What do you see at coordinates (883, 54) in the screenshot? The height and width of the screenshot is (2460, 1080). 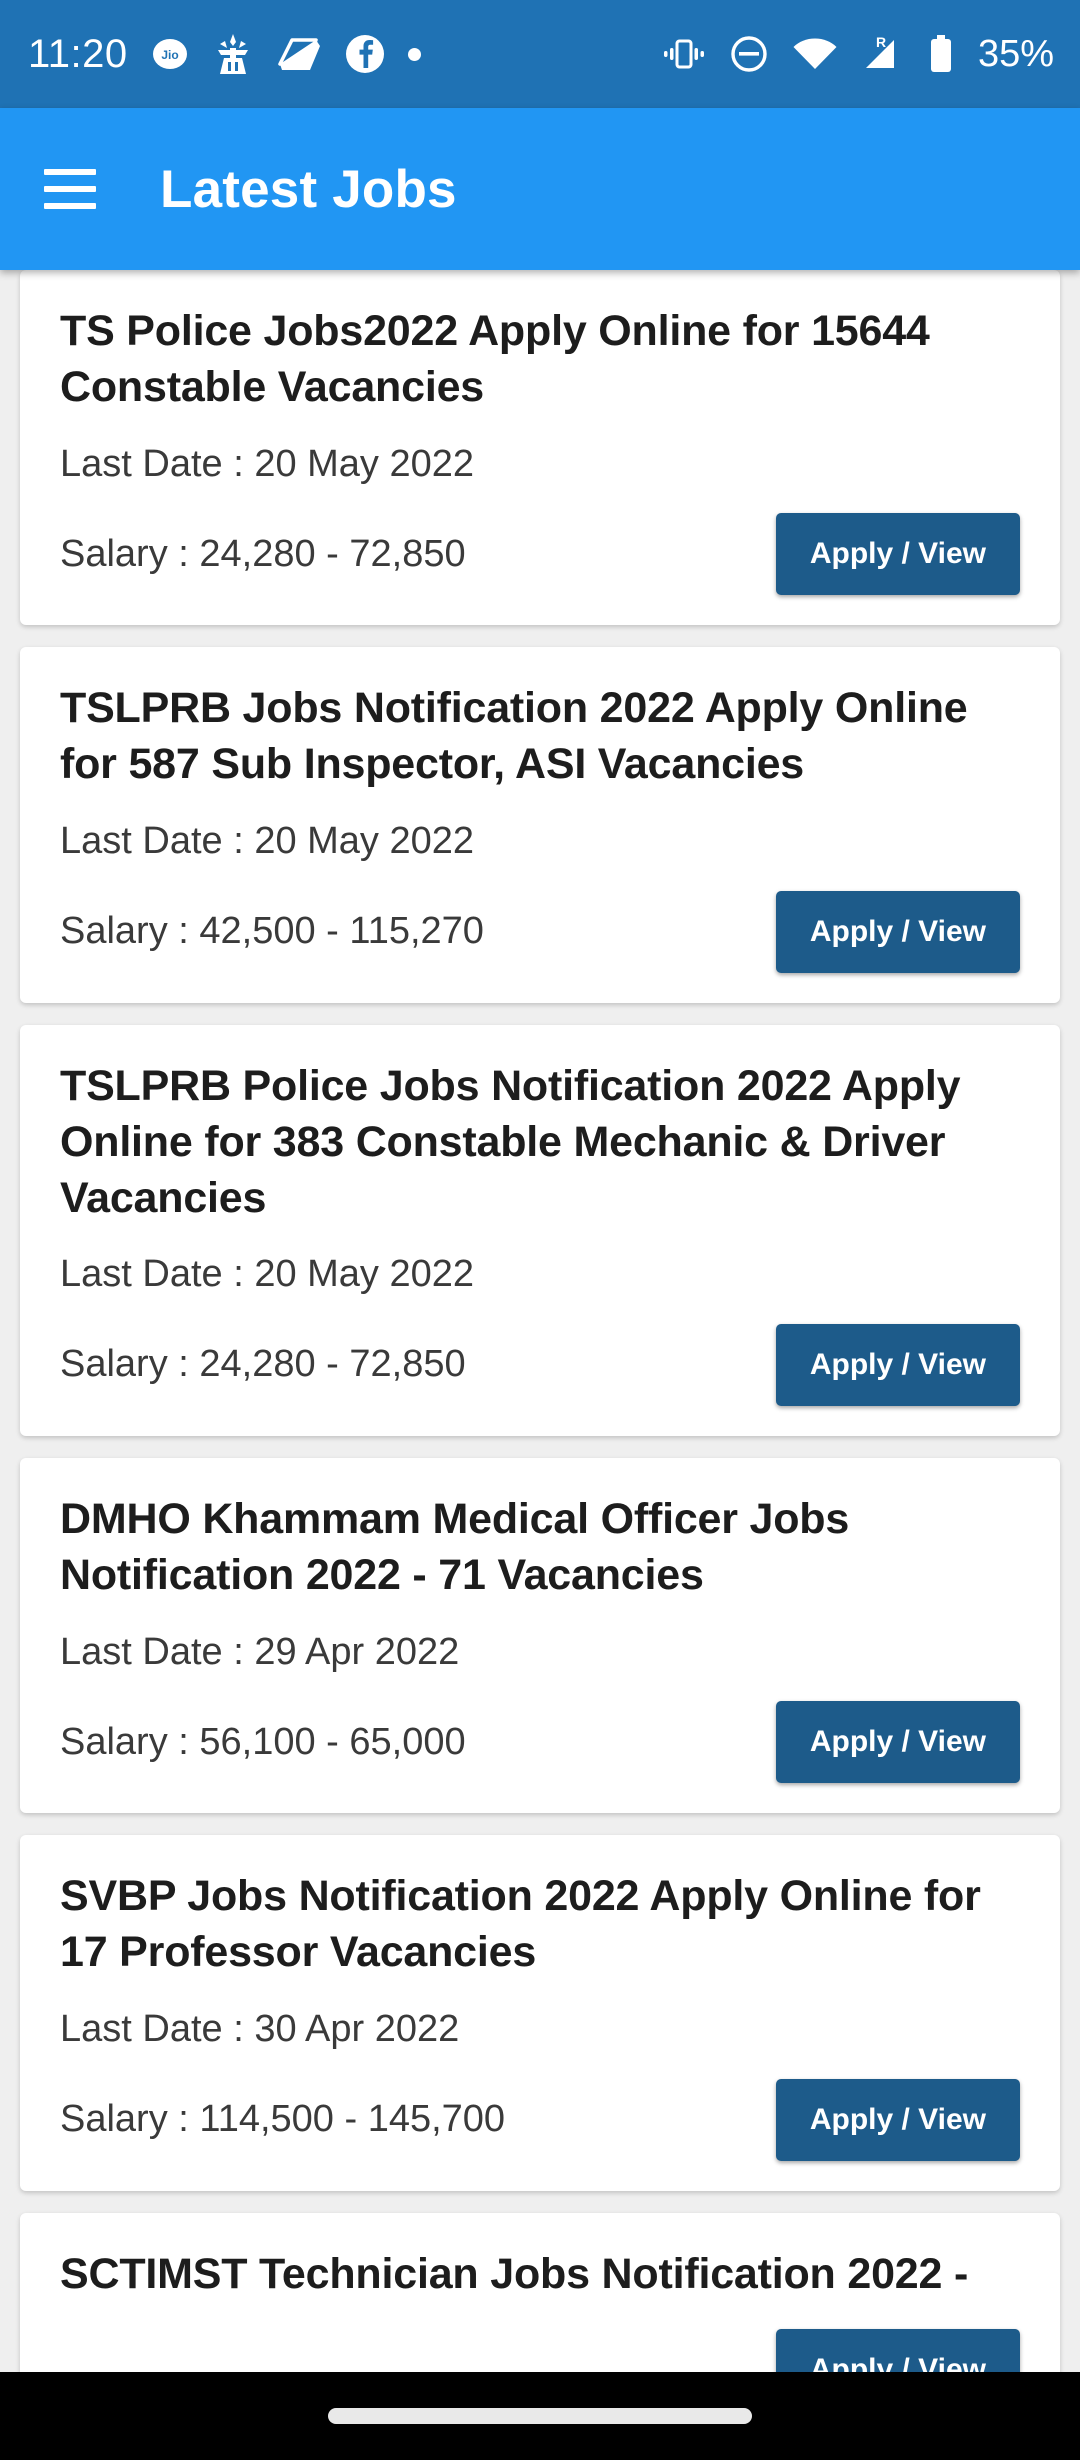 I see `signal-roaming-icon: R` at bounding box center [883, 54].